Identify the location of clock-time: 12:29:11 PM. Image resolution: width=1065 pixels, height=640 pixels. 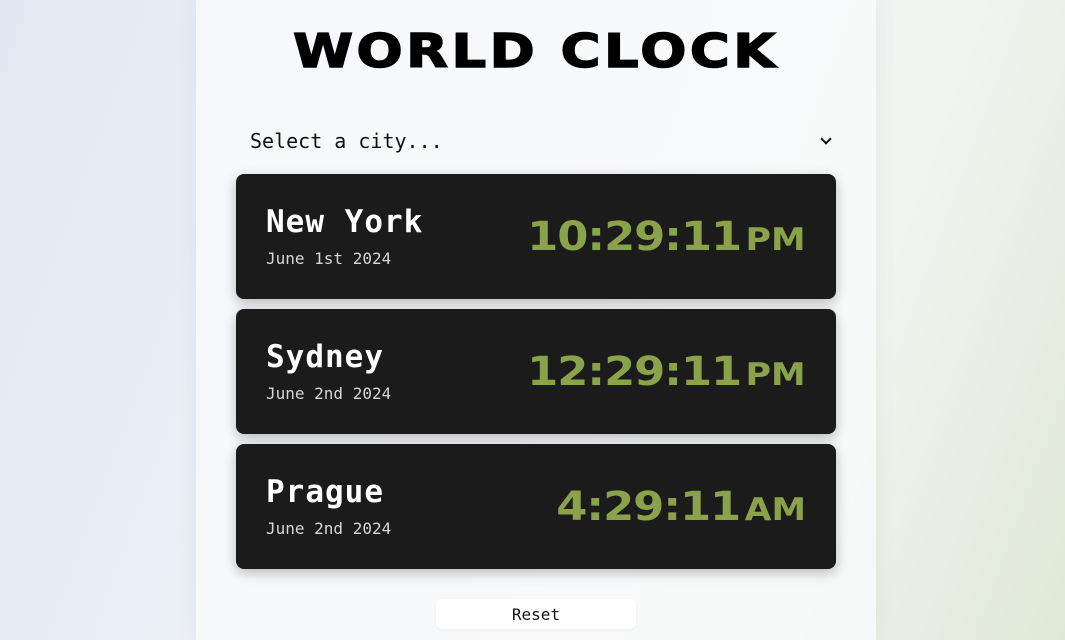
(667, 372).